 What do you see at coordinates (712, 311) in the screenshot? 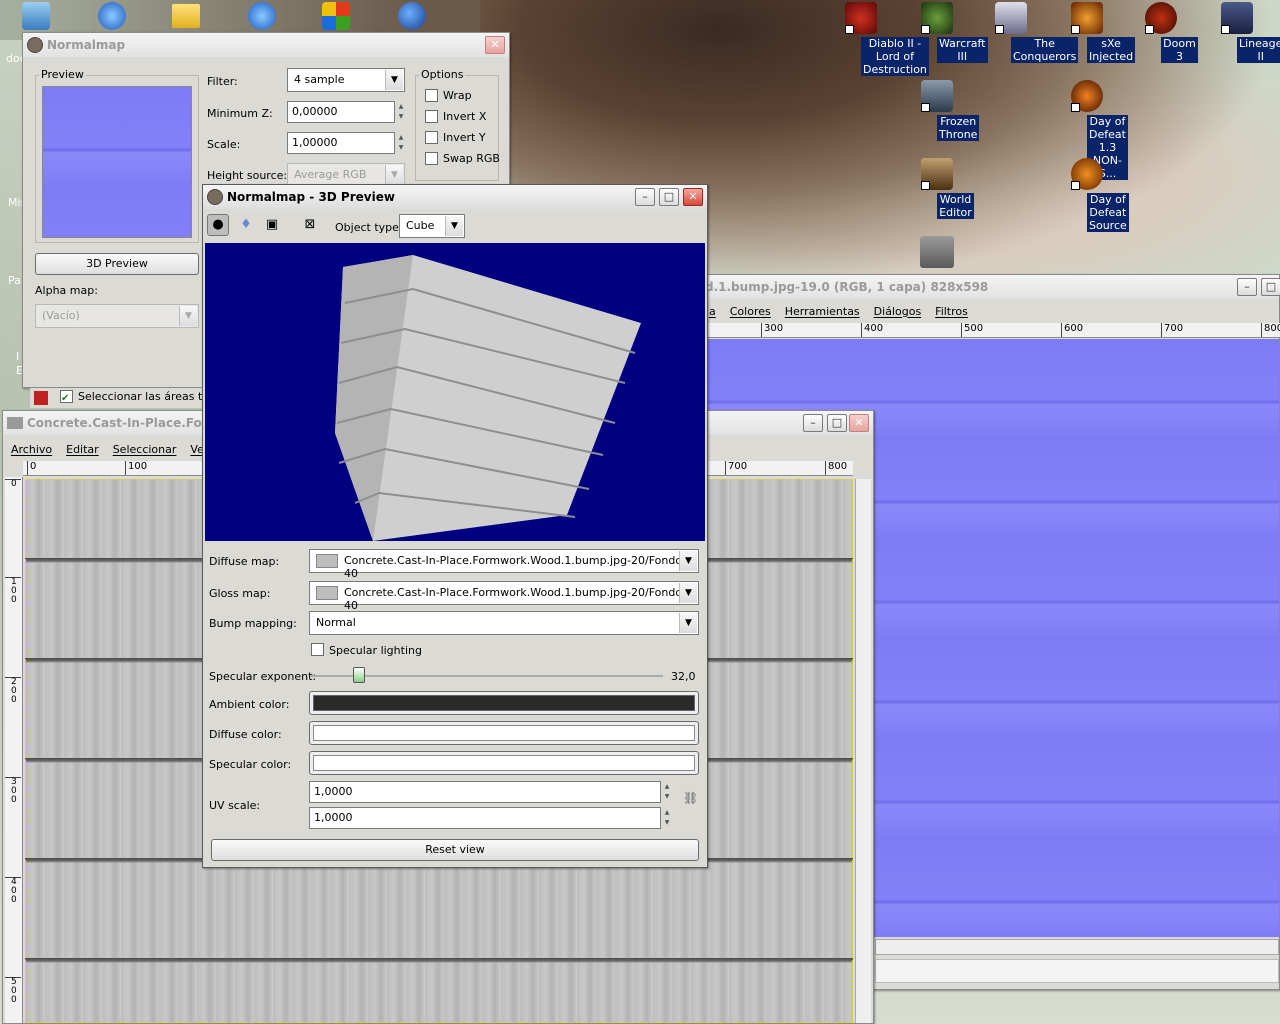
I see `menu-item: a` at bounding box center [712, 311].